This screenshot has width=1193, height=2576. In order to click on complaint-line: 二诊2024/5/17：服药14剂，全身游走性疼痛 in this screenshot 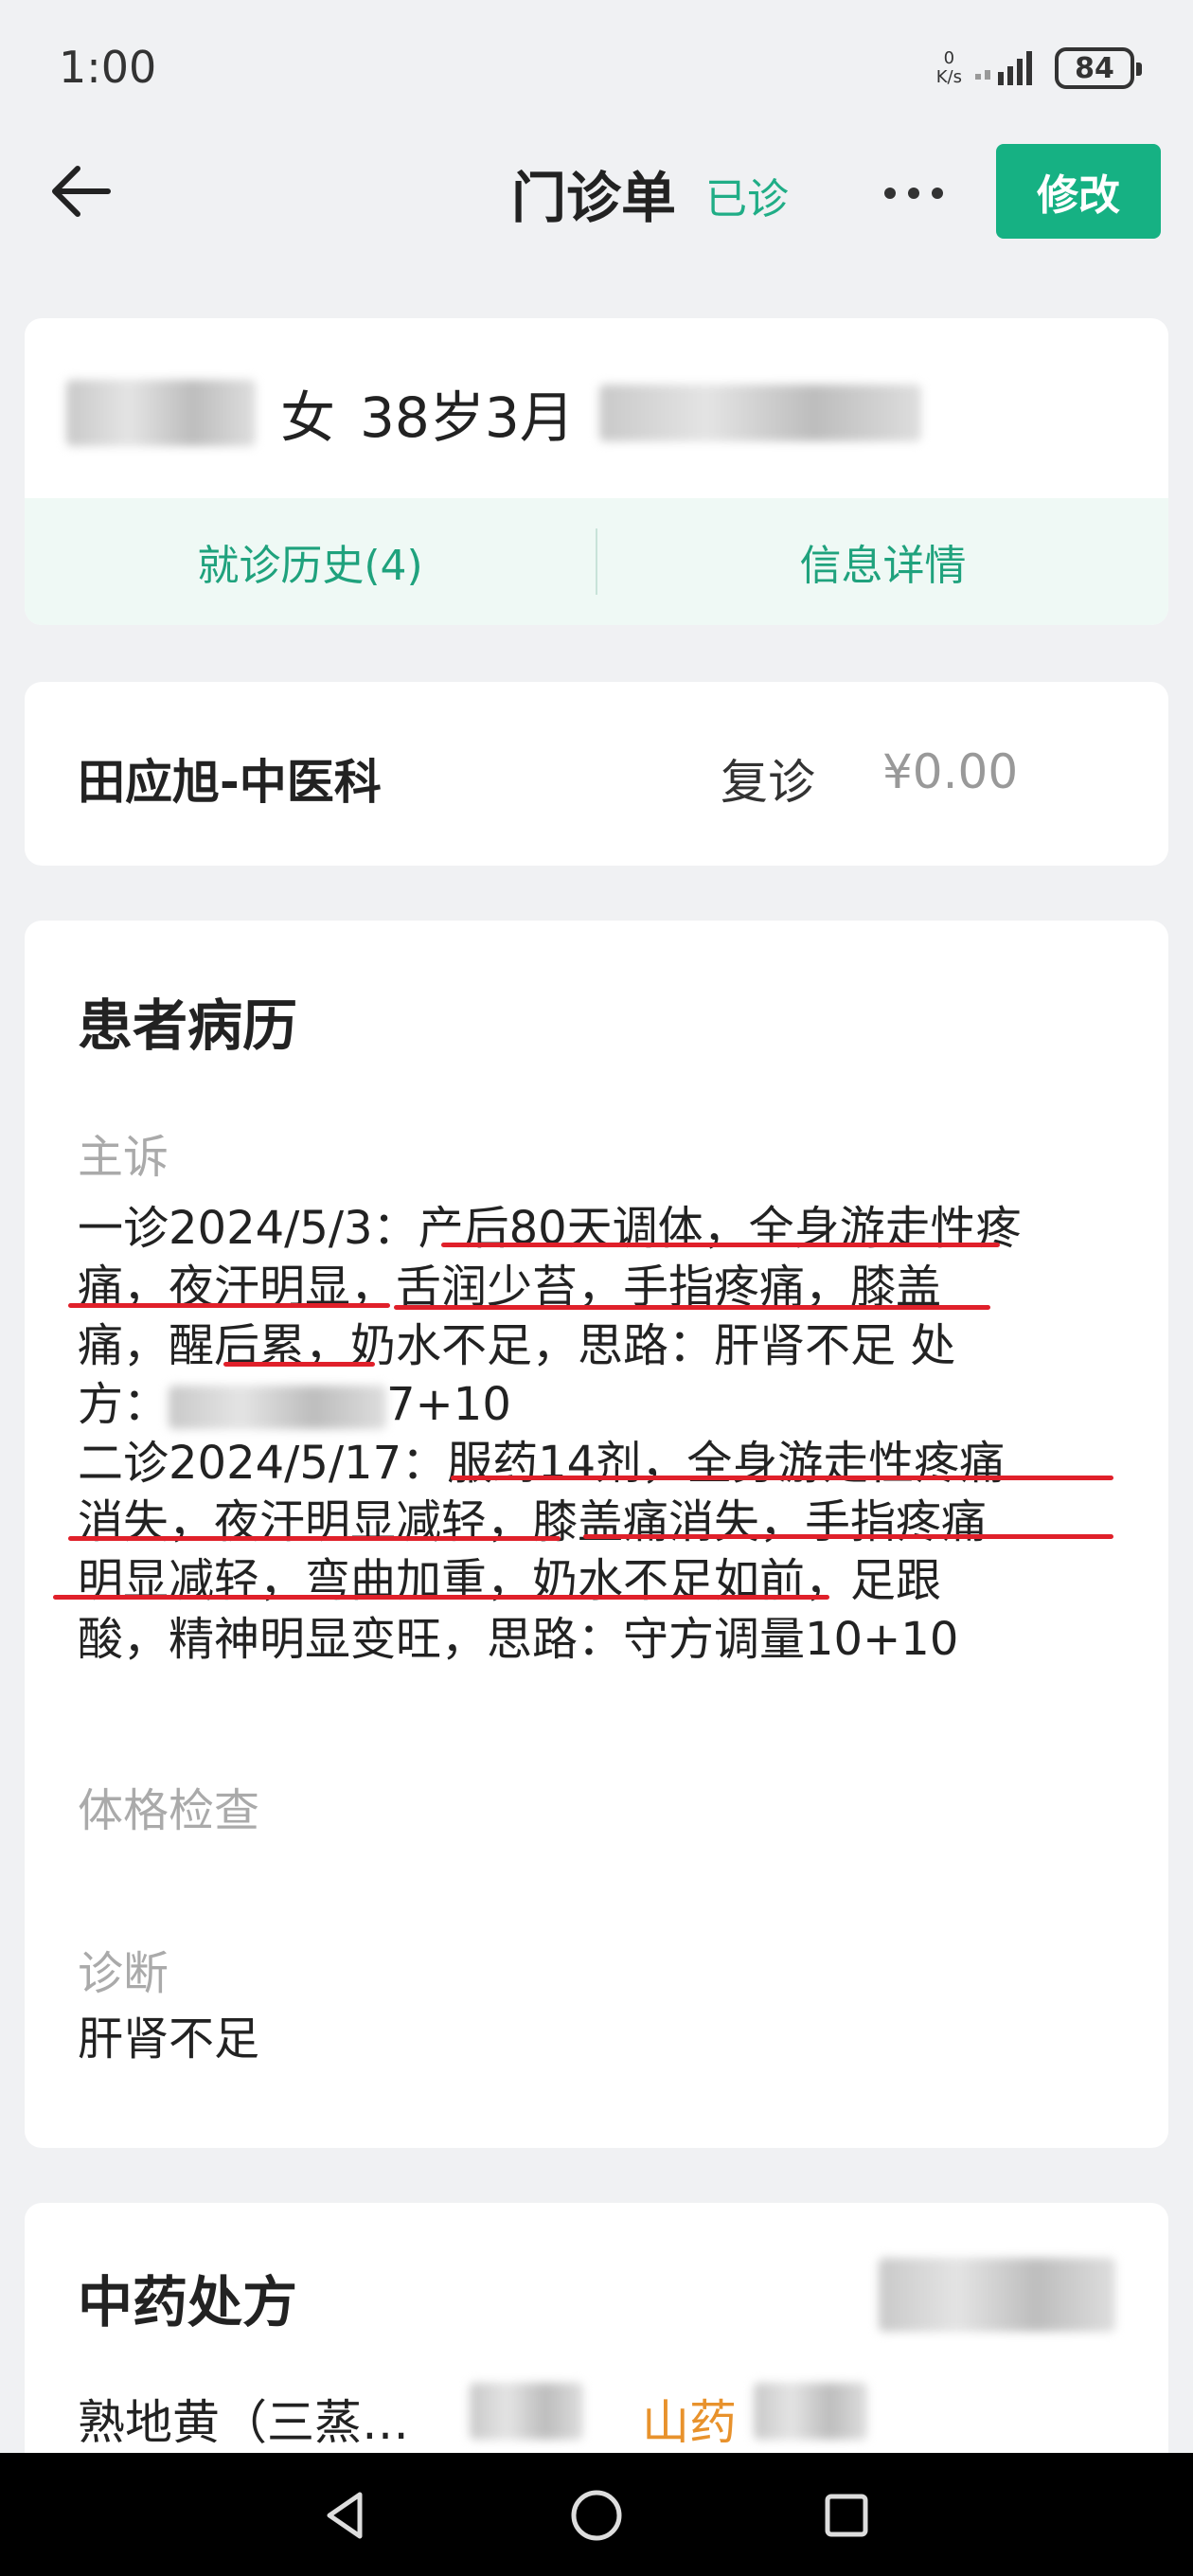, I will do `click(542, 1463)`.